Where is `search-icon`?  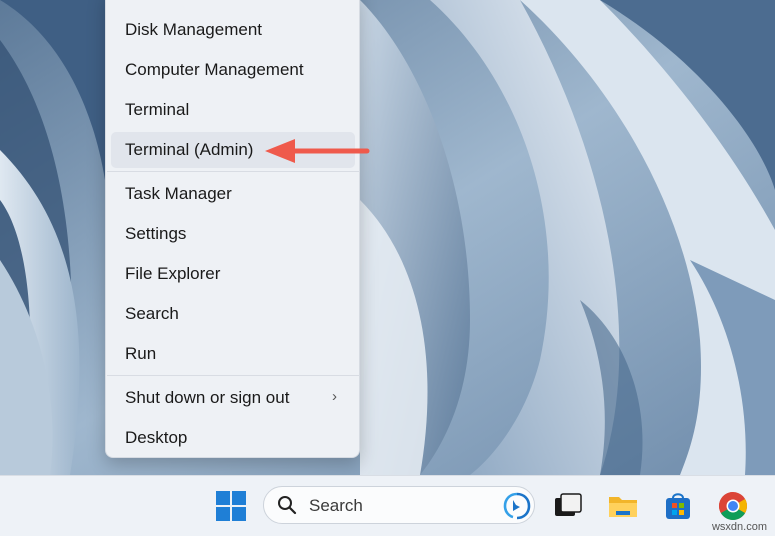 search-icon is located at coordinates (287, 505).